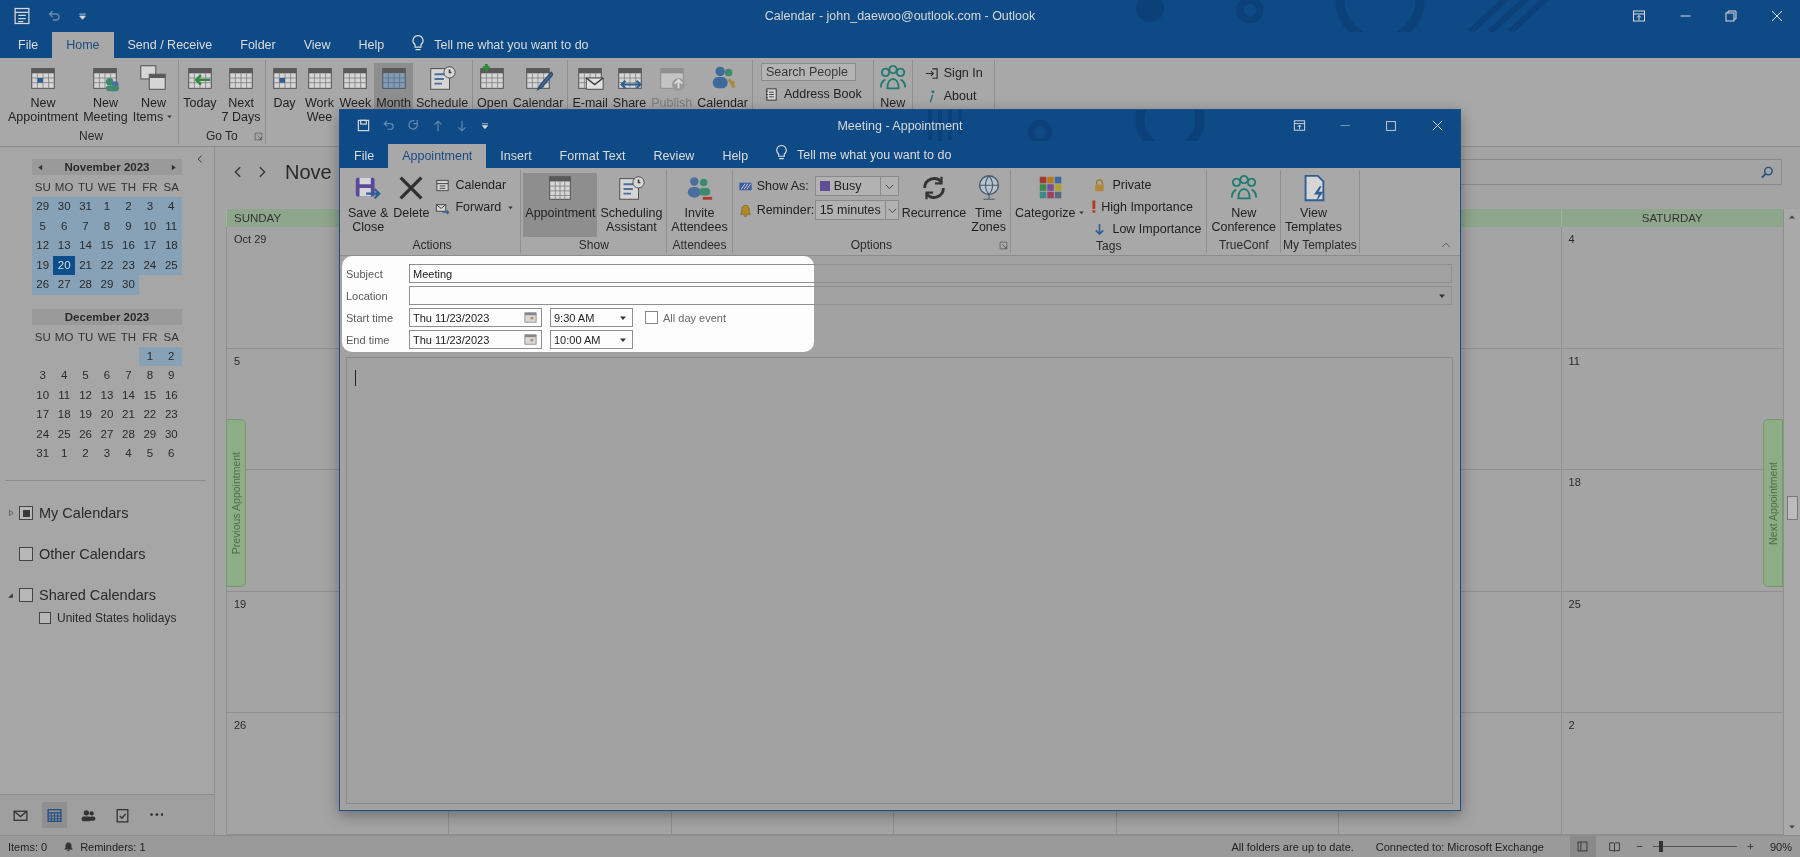  Describe the element at coordinates (153, 95) in the screenshot. I see `ribbon-button: New Items` at that location.